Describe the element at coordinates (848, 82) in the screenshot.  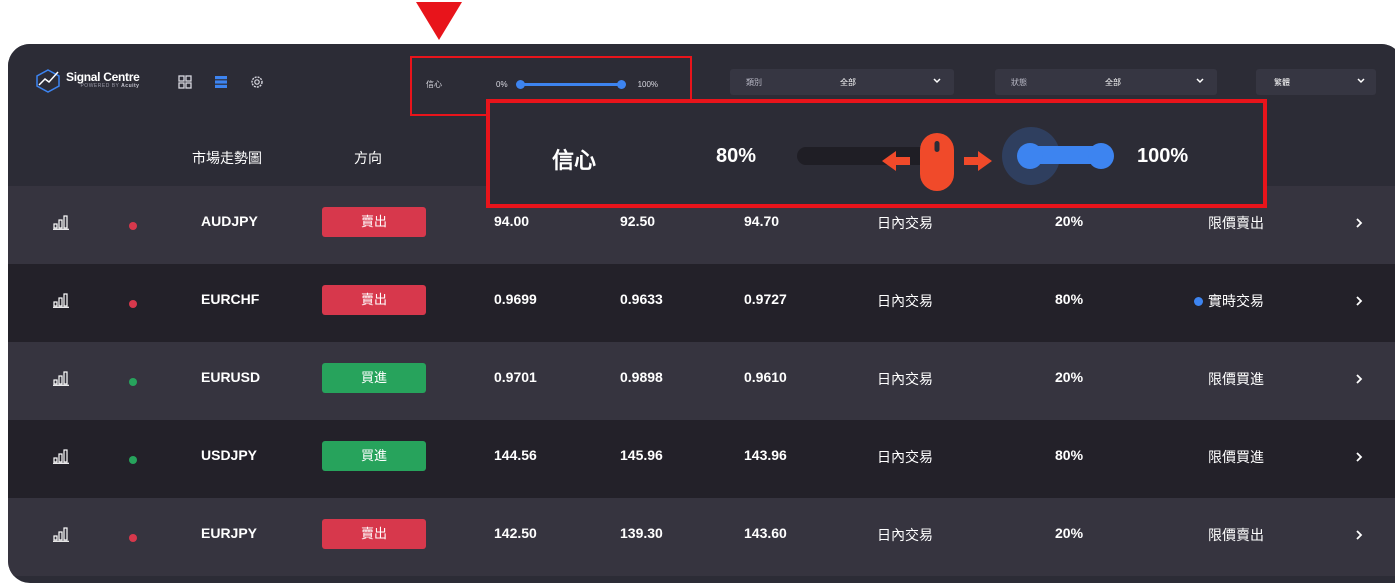
I see `category-value: 全部` at that location.